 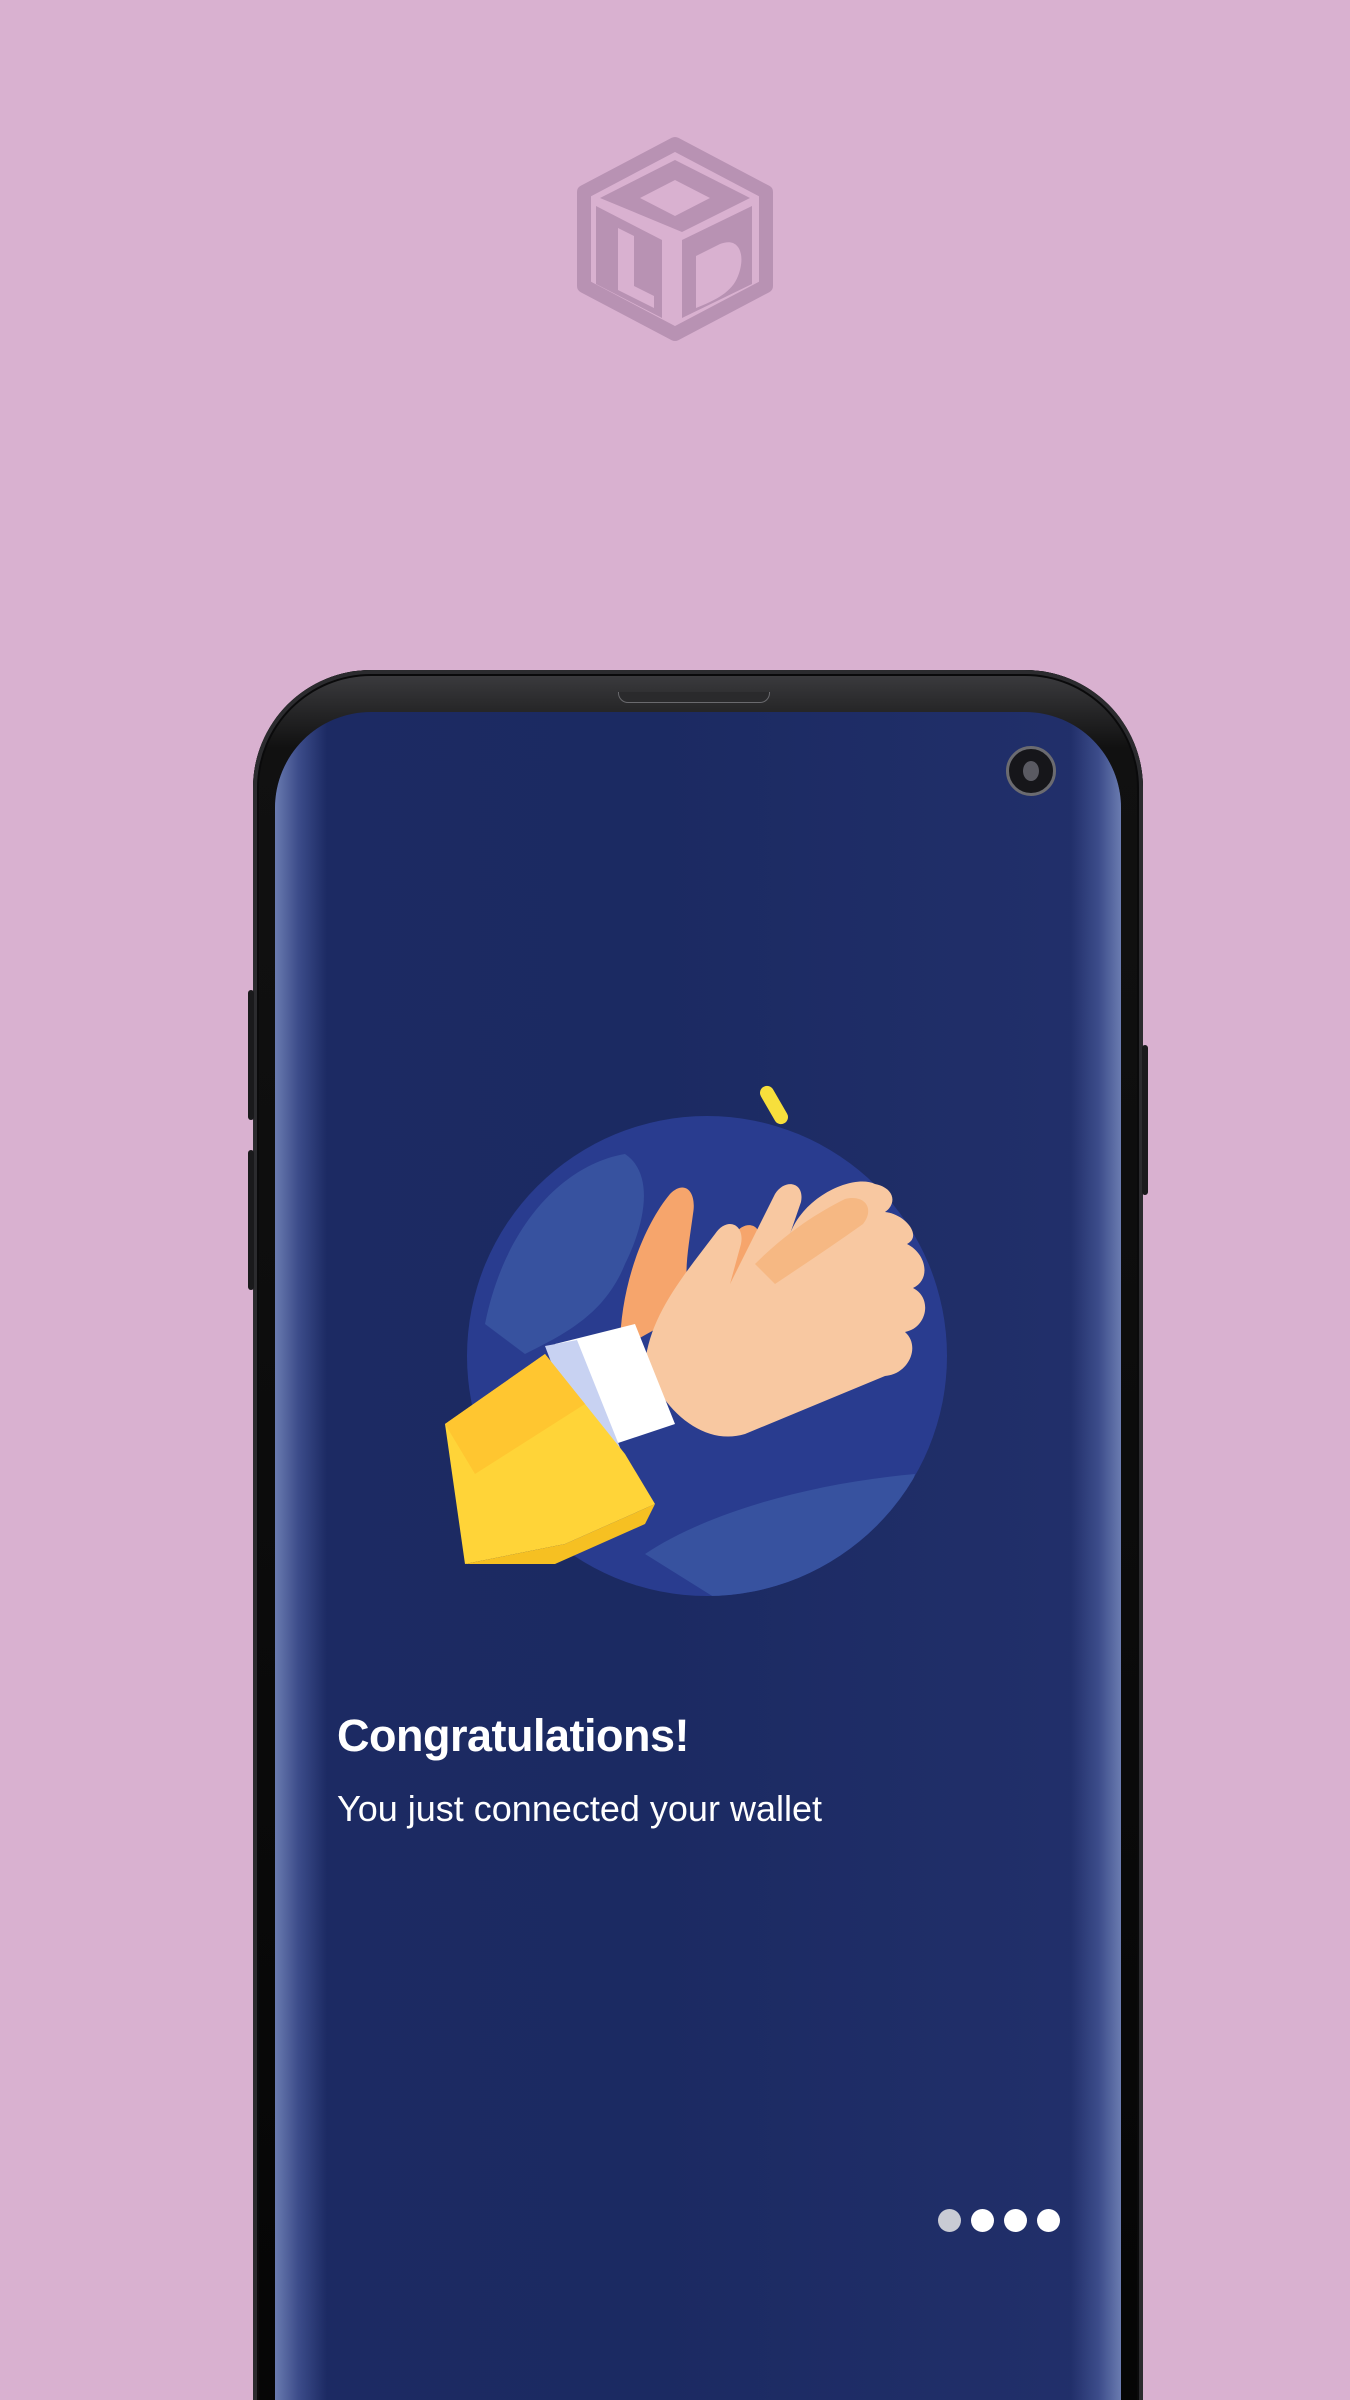 What do you see at coordinates (999, 2220) in the screenshot?
I see `pager-indicator` at bounding box center [999, 2220].